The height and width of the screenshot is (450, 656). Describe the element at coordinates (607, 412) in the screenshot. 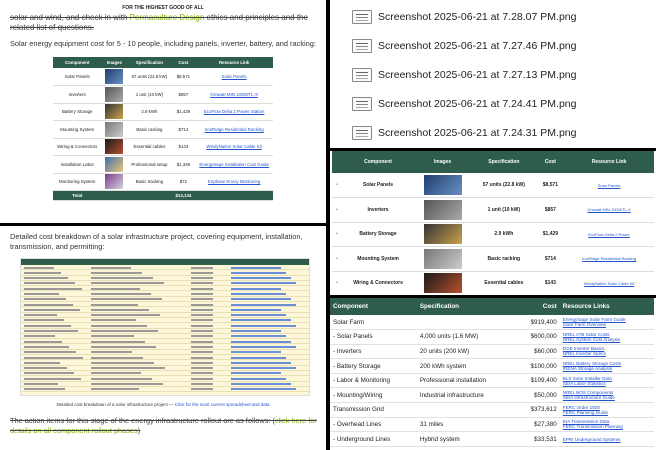

I see `resource-link: FERC Planning Guide` at that location.